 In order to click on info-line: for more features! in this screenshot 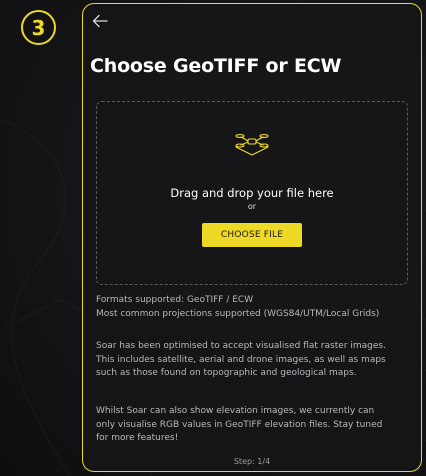, I will do `click(137, 438)`.